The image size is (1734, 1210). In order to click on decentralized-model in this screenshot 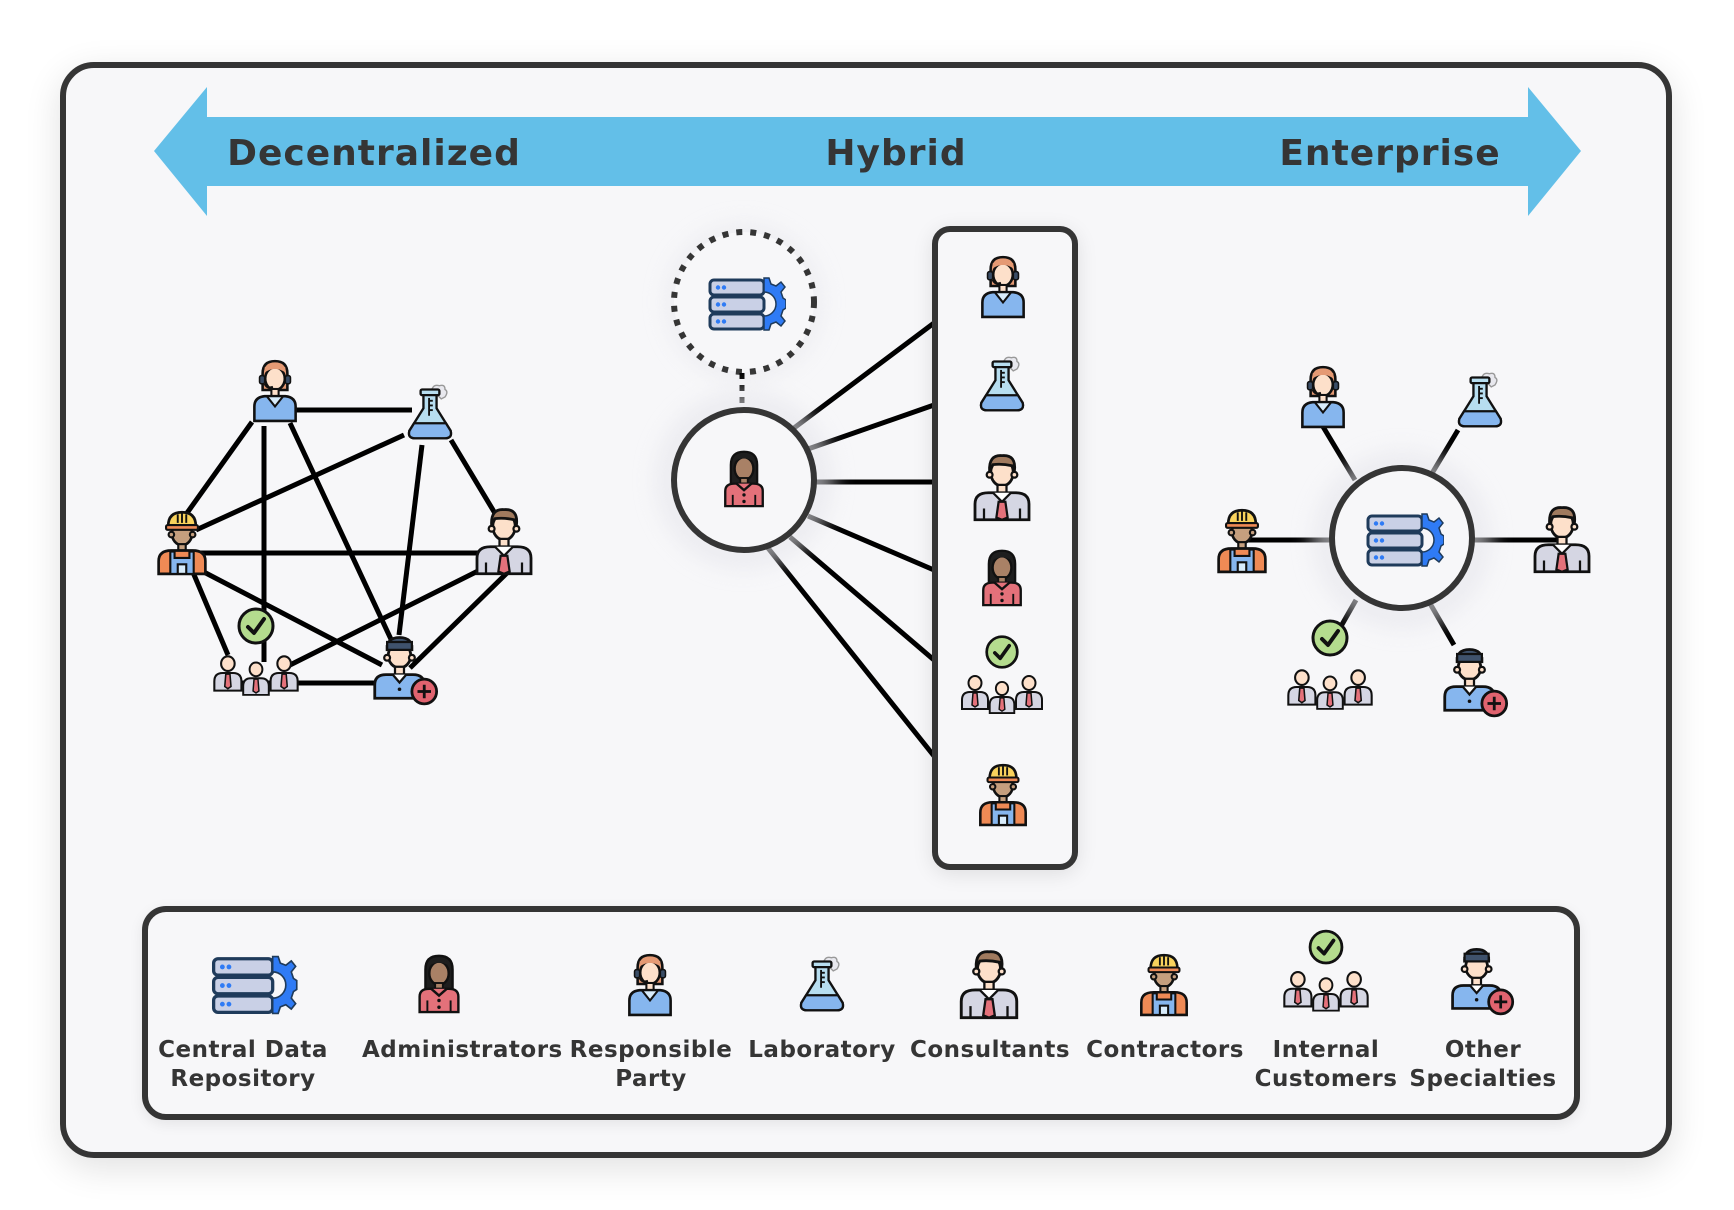, I will do `click(345, 532)`.